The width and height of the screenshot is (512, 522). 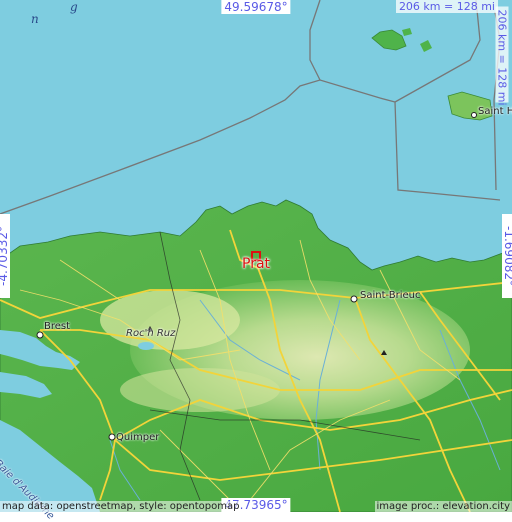 I want to click on location-label: Prat, so click(x=256, y=264).